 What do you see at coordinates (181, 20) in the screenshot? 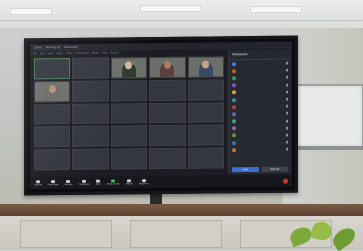
I see `ceiling-grid-line` at bounding box center [181, 20].